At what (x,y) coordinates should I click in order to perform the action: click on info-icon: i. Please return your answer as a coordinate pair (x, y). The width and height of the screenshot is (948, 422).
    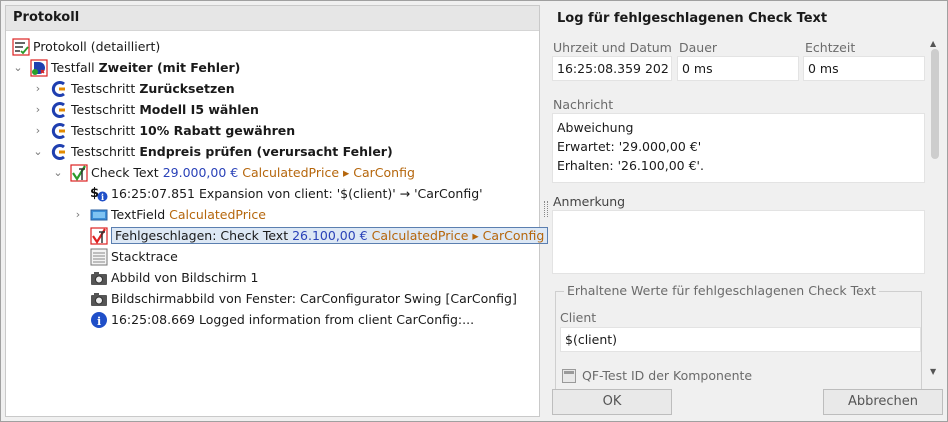
    Looking at the image, I should click on (99, 320).